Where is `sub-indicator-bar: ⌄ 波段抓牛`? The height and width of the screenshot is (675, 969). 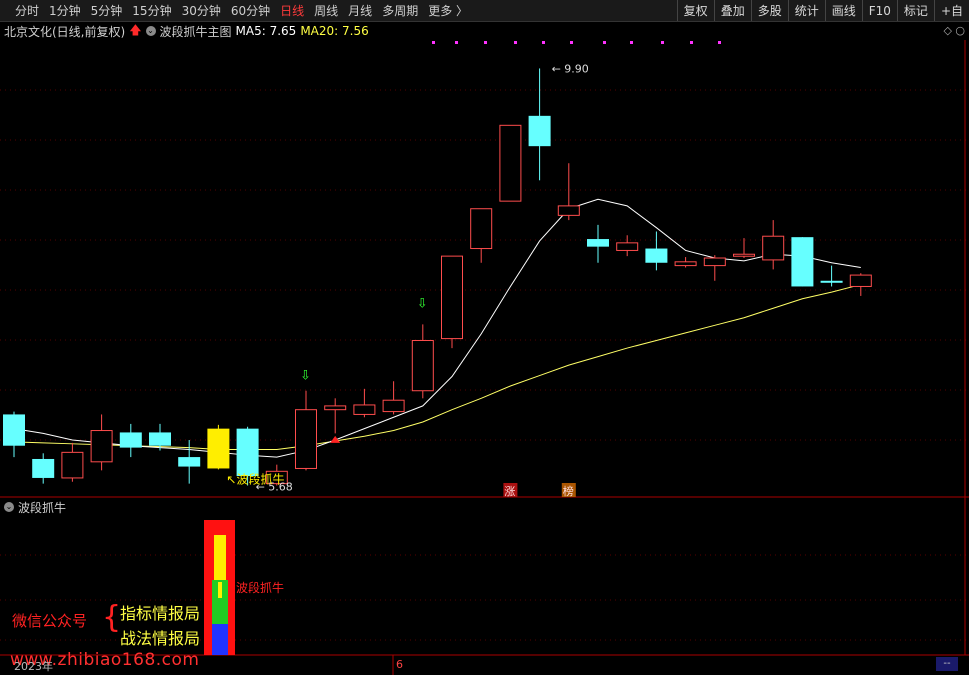 sub-indicator-bar: ⌄ 波段抓牛 is located at coordinates (484, 507).